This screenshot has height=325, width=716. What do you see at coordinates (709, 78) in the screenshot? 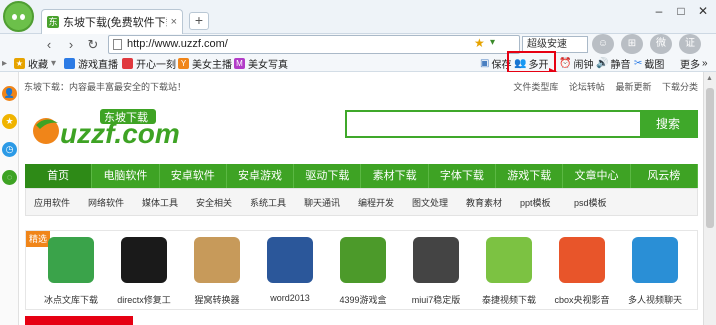
I see `scroll-up-icon: ▲` at bounding box center [709, 78].